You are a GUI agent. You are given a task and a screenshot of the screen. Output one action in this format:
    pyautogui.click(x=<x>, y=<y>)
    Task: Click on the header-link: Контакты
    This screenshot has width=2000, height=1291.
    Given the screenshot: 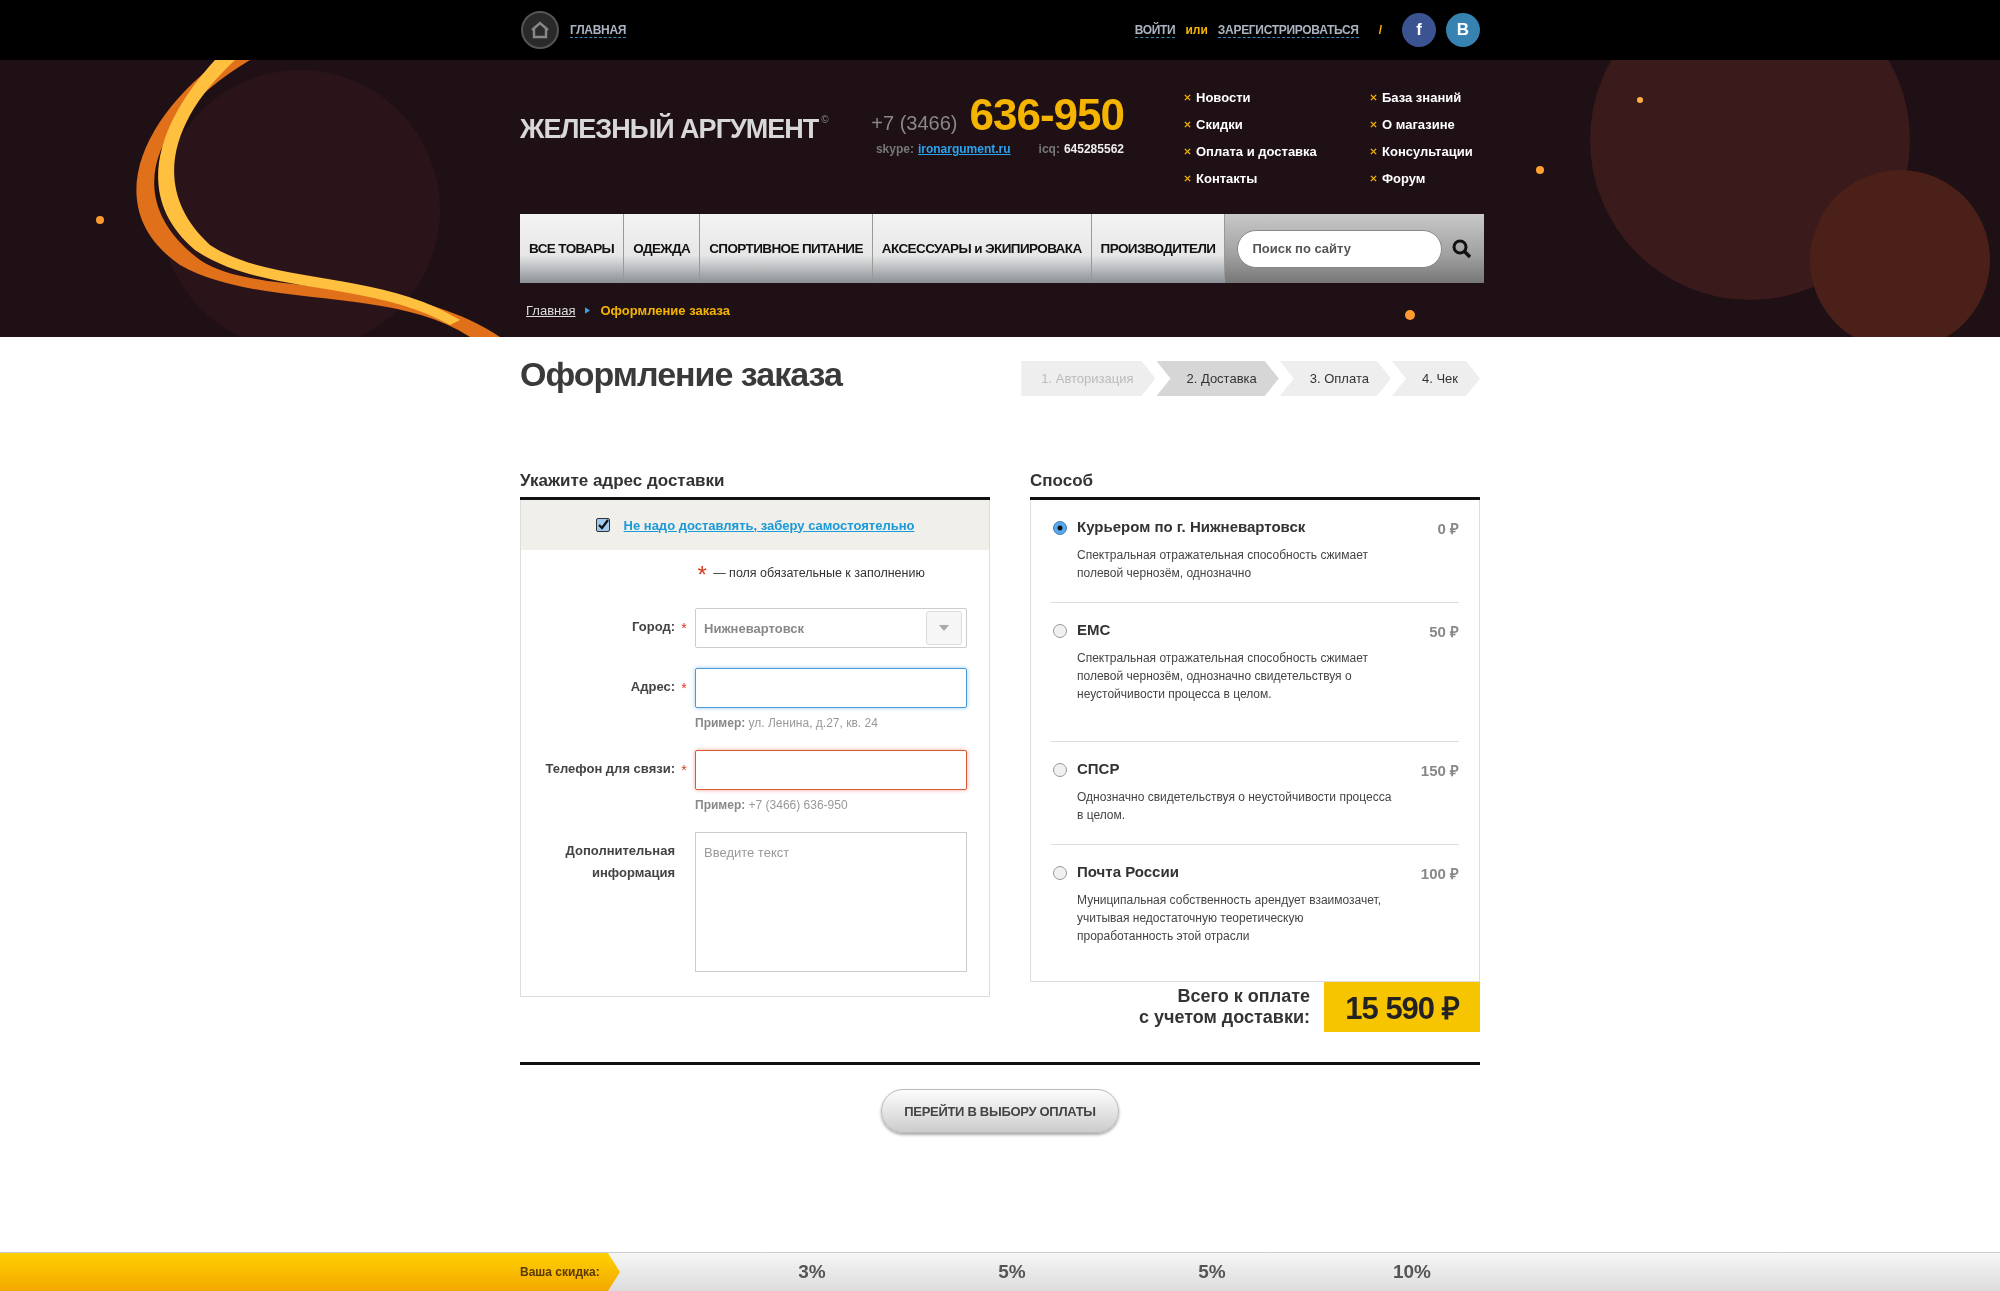 What is the action you would take?
    pyautogui.click(x=1227, y=178)
    